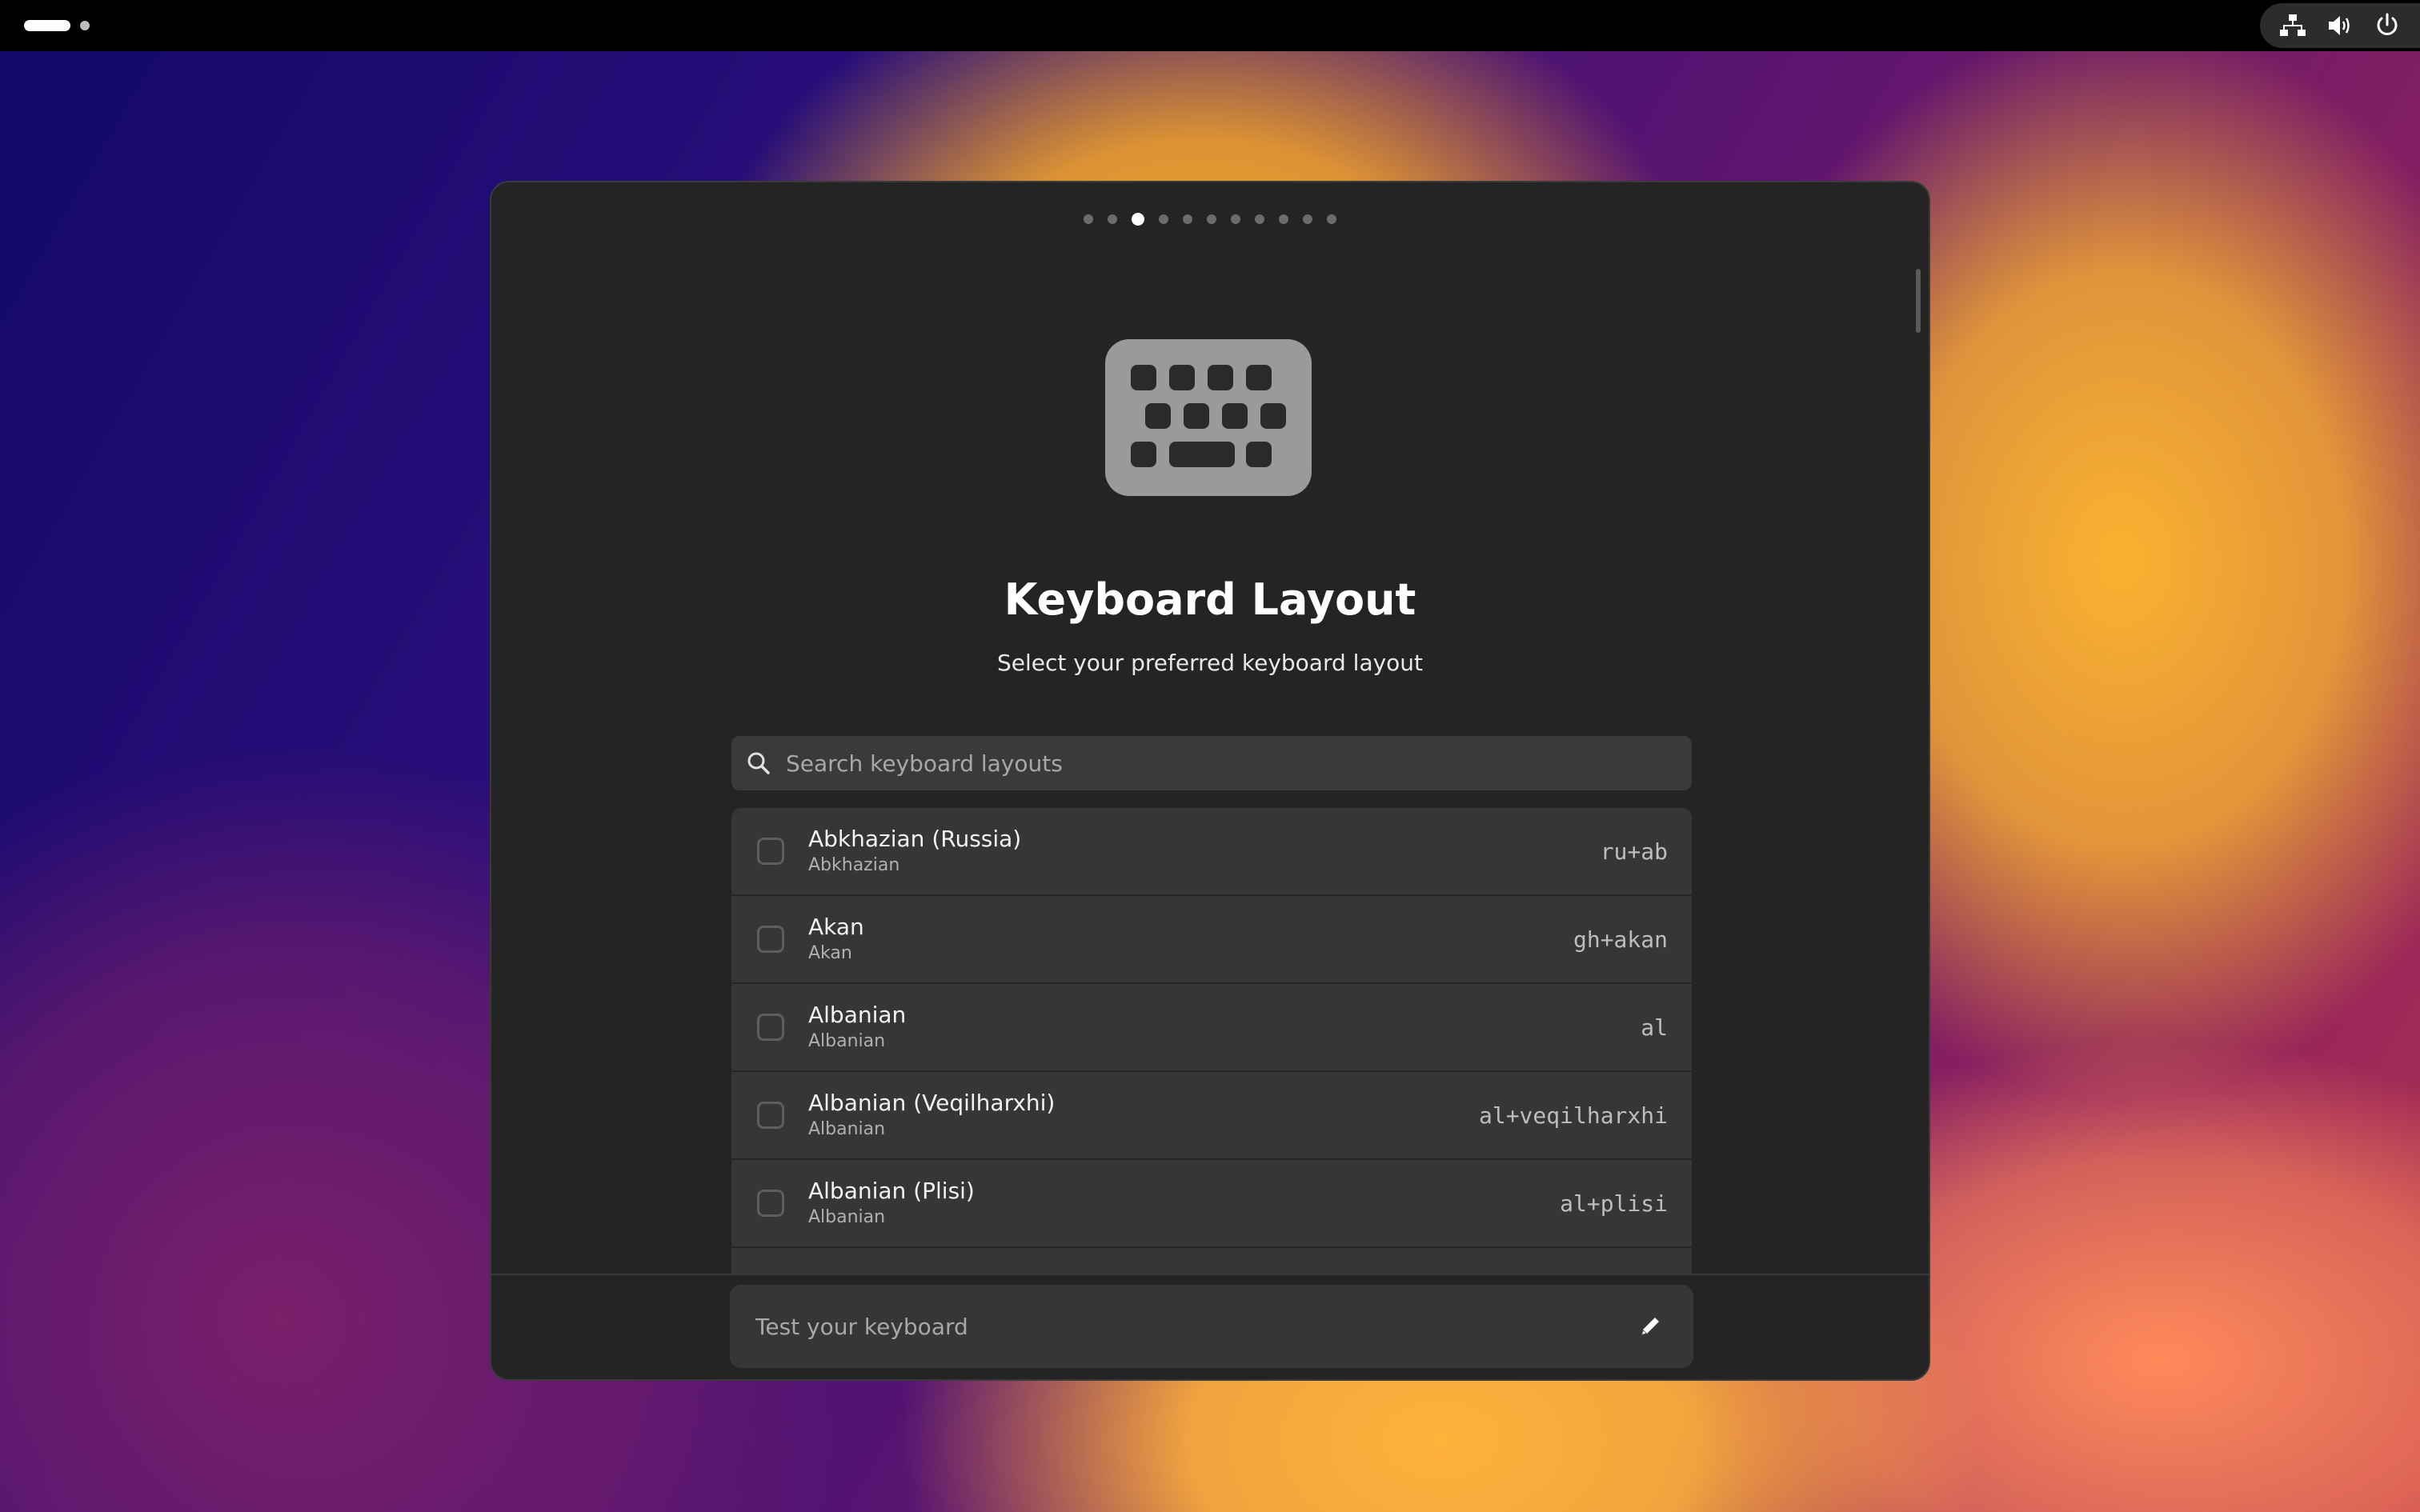  What do you see at coordinates (760, 763) in the screenshot?
I see `search-icon` at bounding box center [760, 763].